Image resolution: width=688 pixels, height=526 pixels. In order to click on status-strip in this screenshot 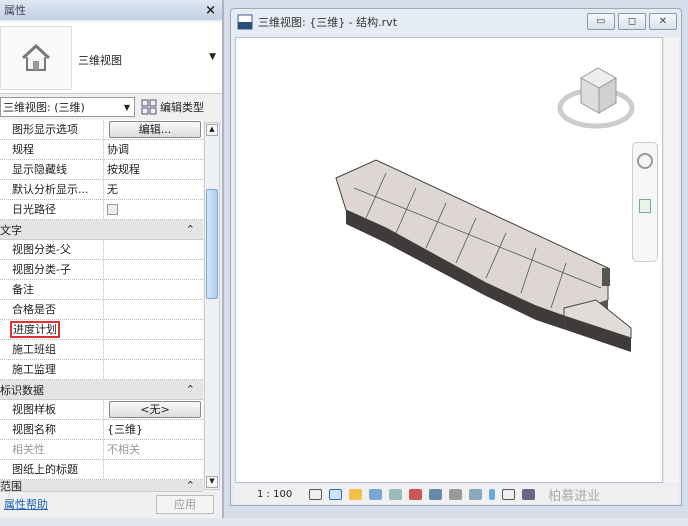, I will do `click(344, 522)`.